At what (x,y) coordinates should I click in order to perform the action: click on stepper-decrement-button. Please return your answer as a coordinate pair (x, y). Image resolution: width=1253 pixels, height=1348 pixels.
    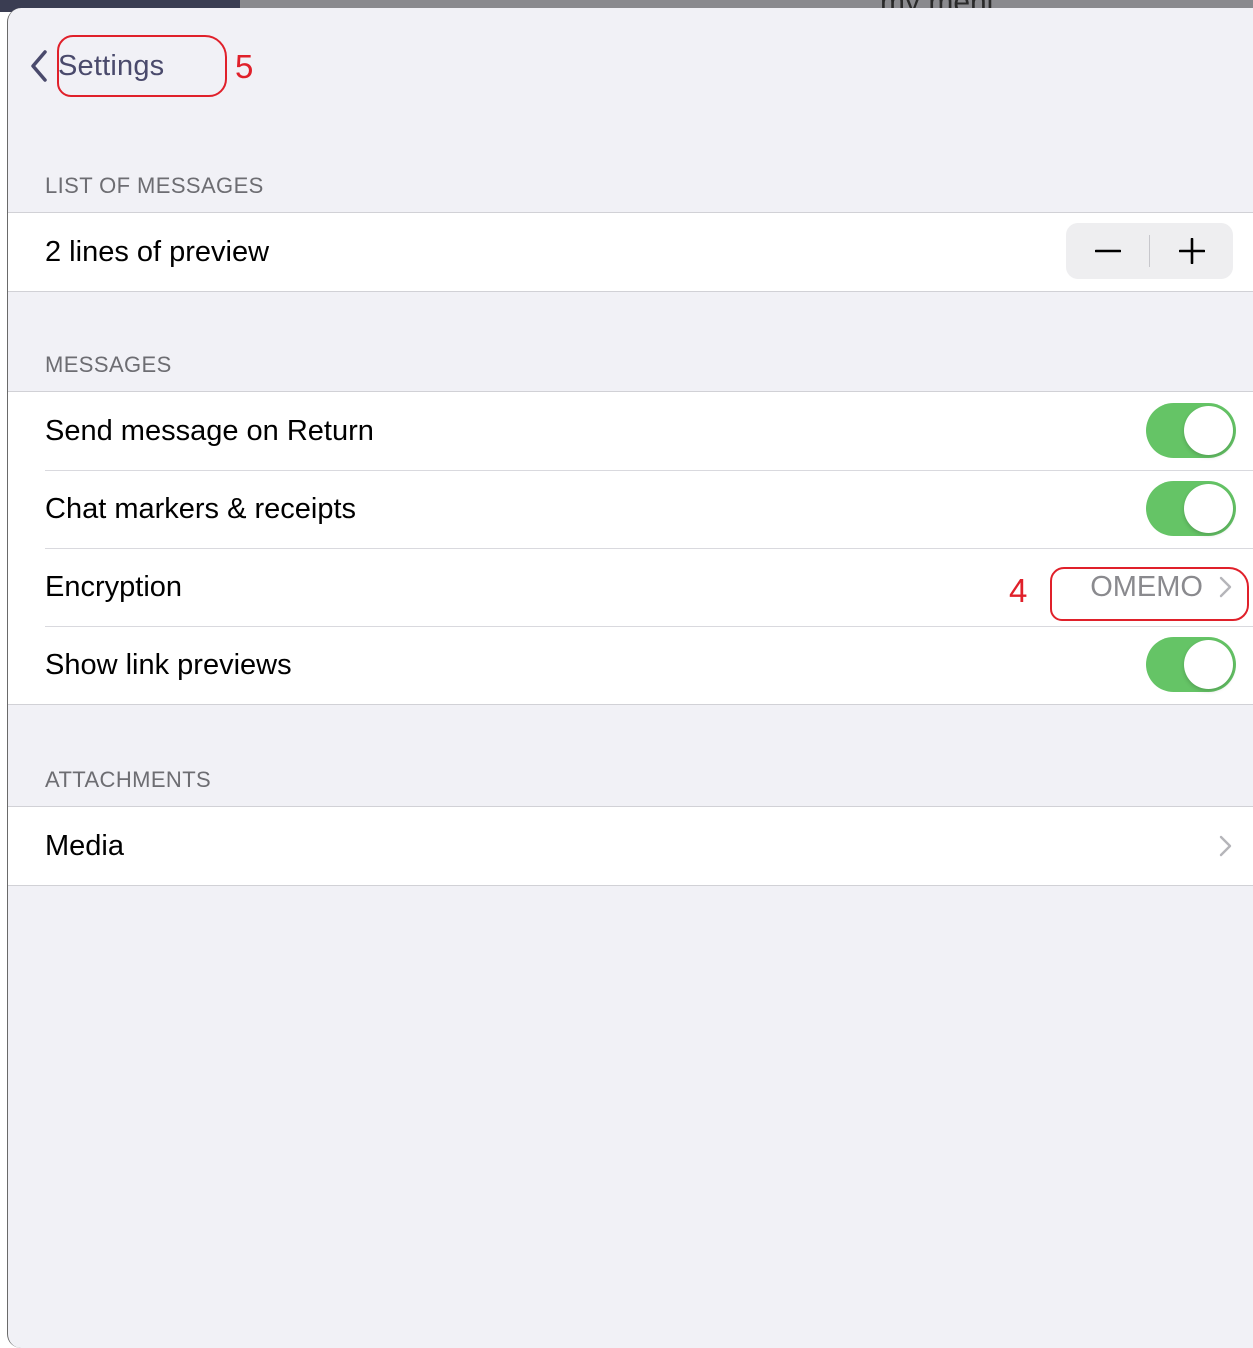
    Looking at the image, I should click on (1107, 251).